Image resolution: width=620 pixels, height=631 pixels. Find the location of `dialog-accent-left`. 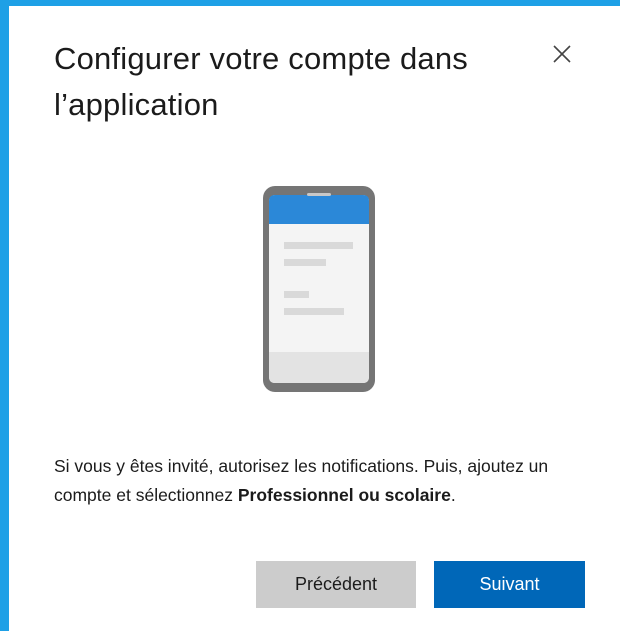

dialog-accent-left is located at coordinates (4, 315).